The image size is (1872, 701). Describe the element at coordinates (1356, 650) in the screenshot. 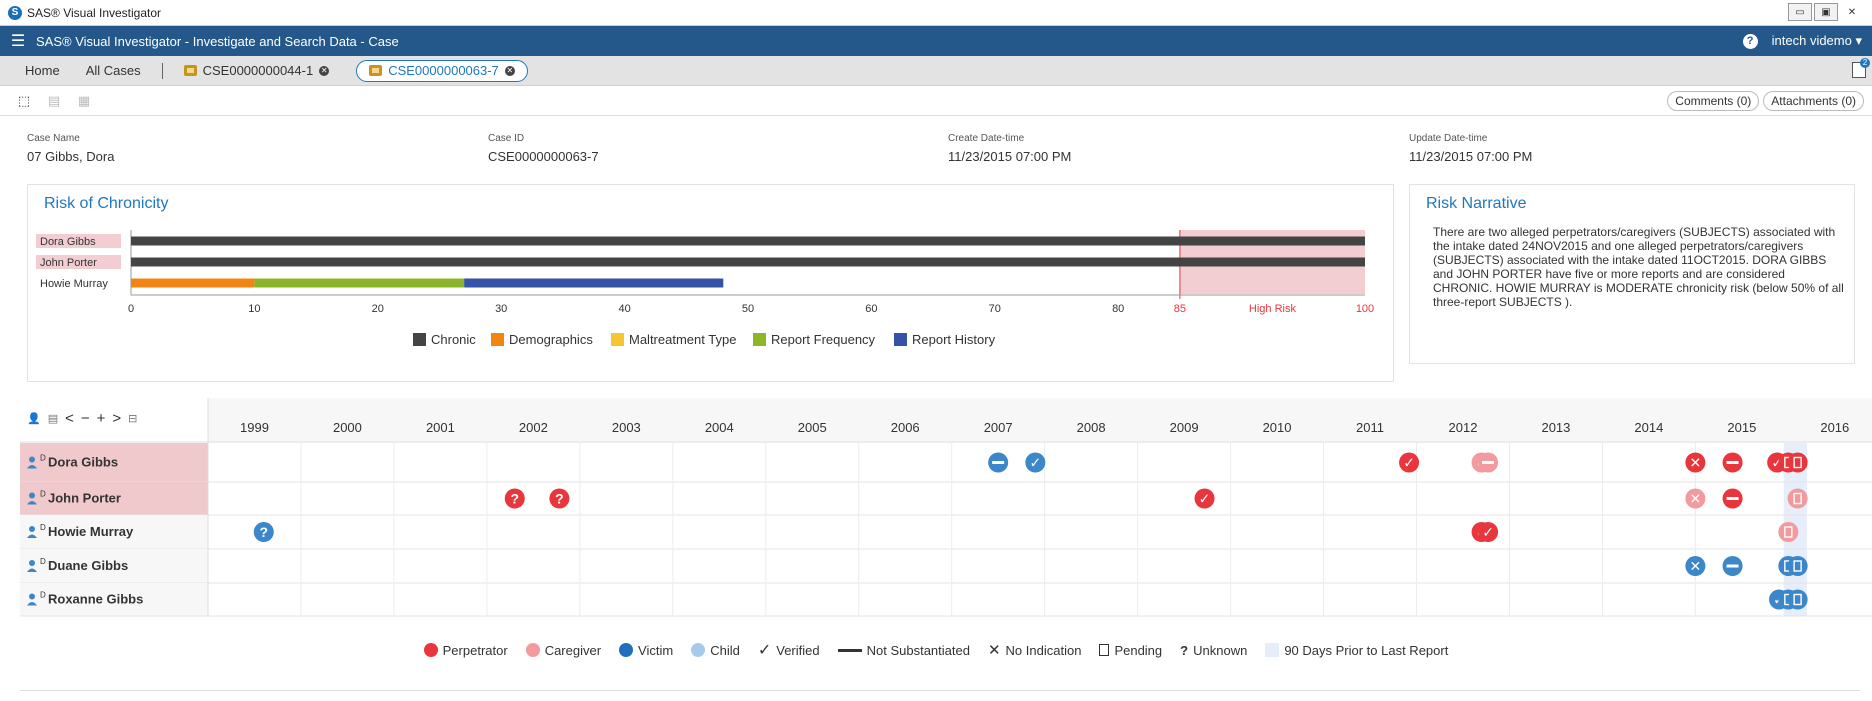

I see `legend-window: 90 Days Prior to Last Report` at that location.